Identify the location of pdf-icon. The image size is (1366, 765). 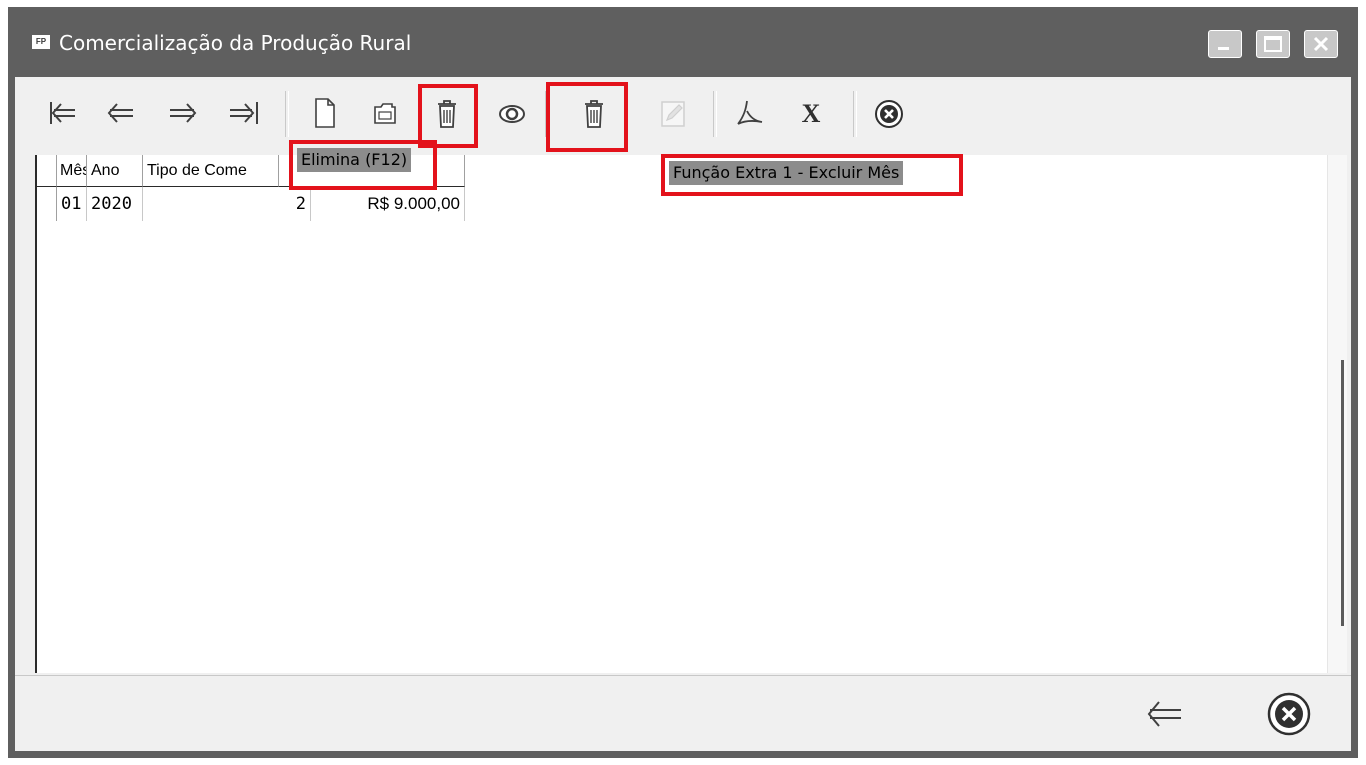
(750, 112).